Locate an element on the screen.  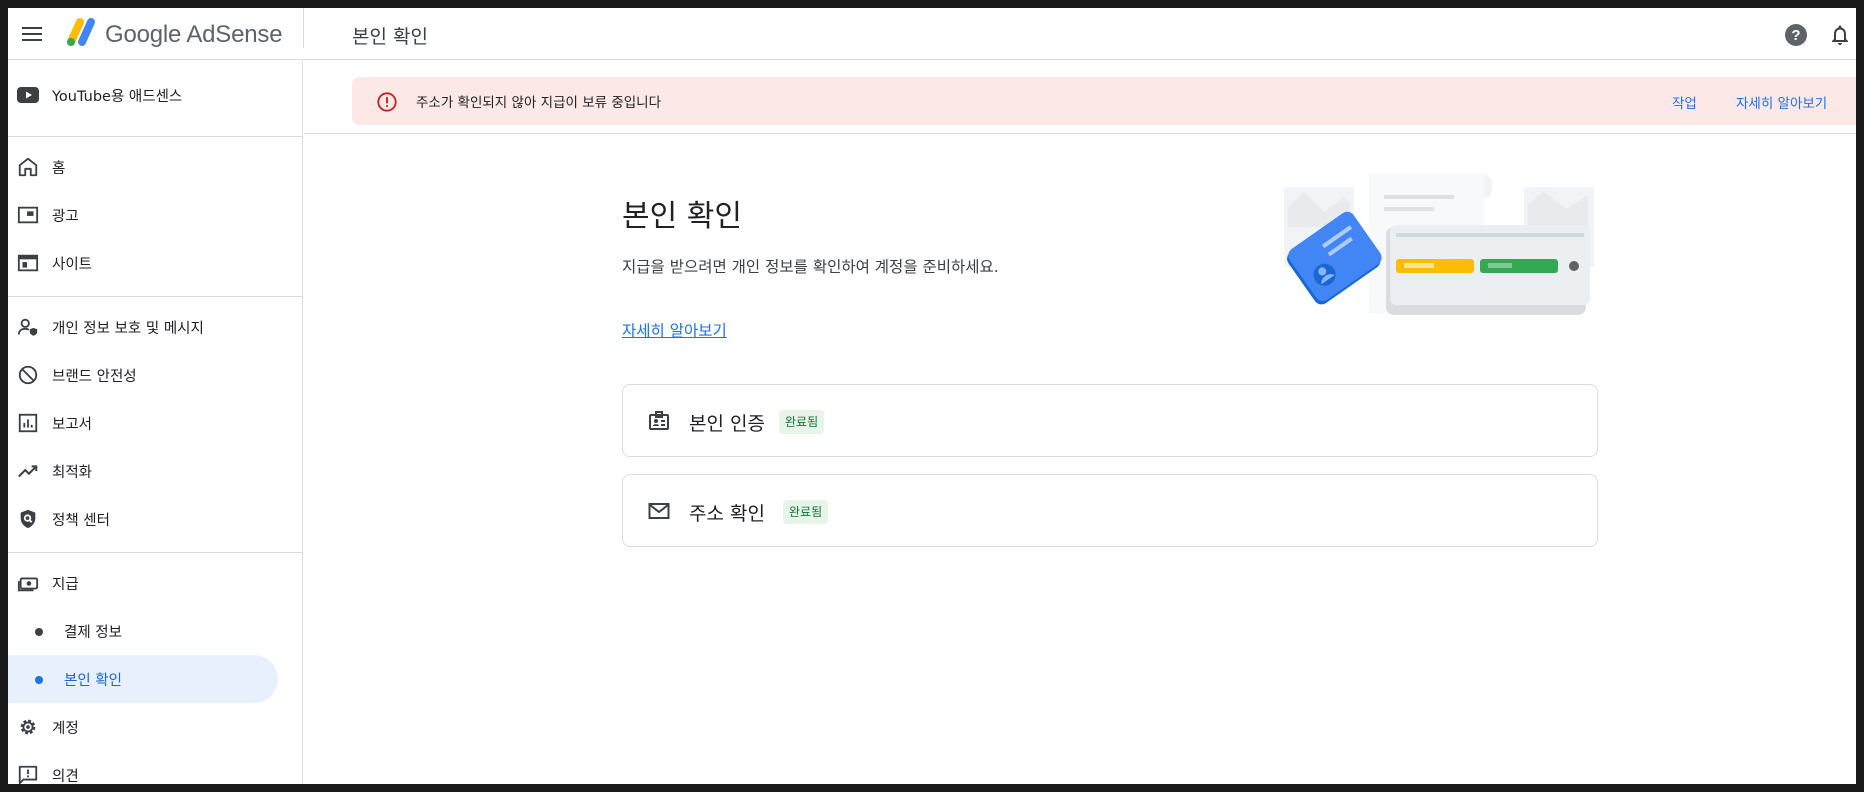
sidebar-item-label: 계정 is located at coordinates (65, 728).